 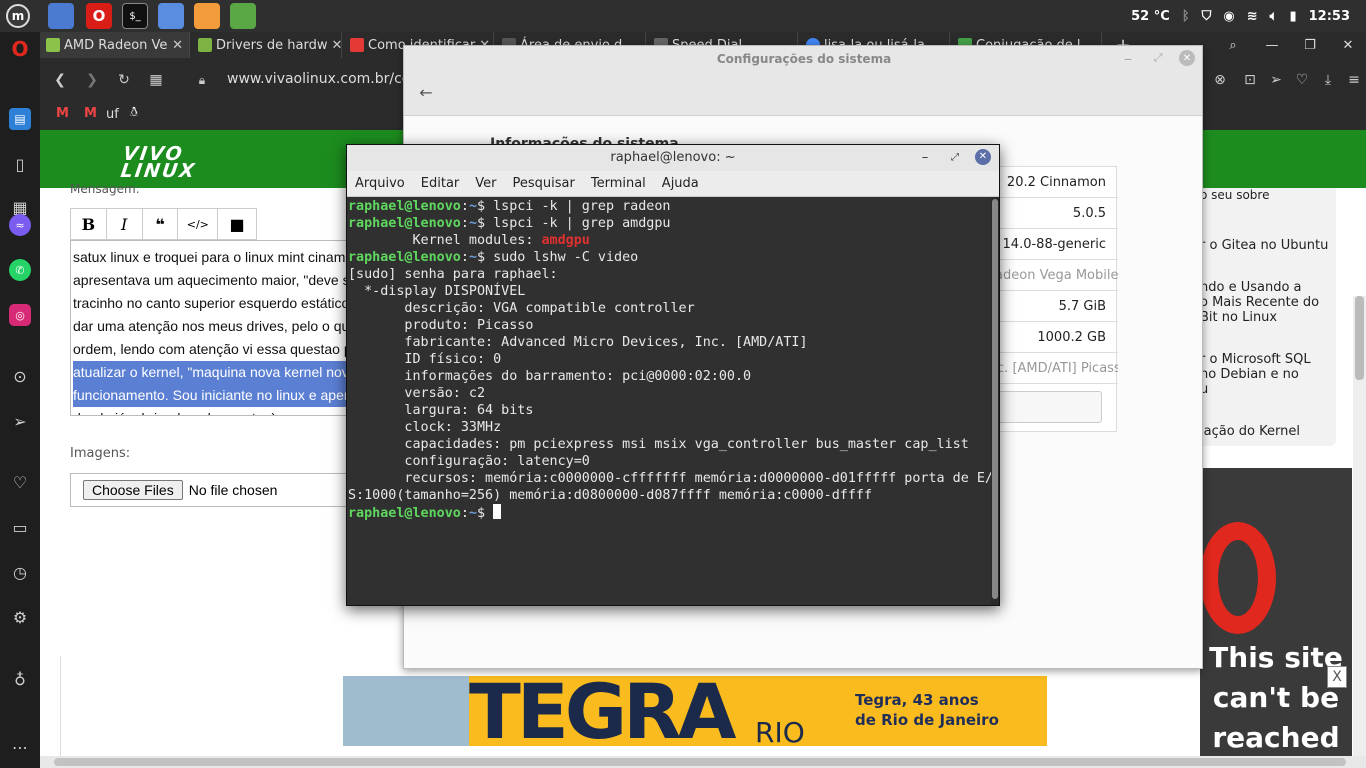 I want to click on editor-line: desde já, obrigado pela escuta ;), so click(x=215, y=411).